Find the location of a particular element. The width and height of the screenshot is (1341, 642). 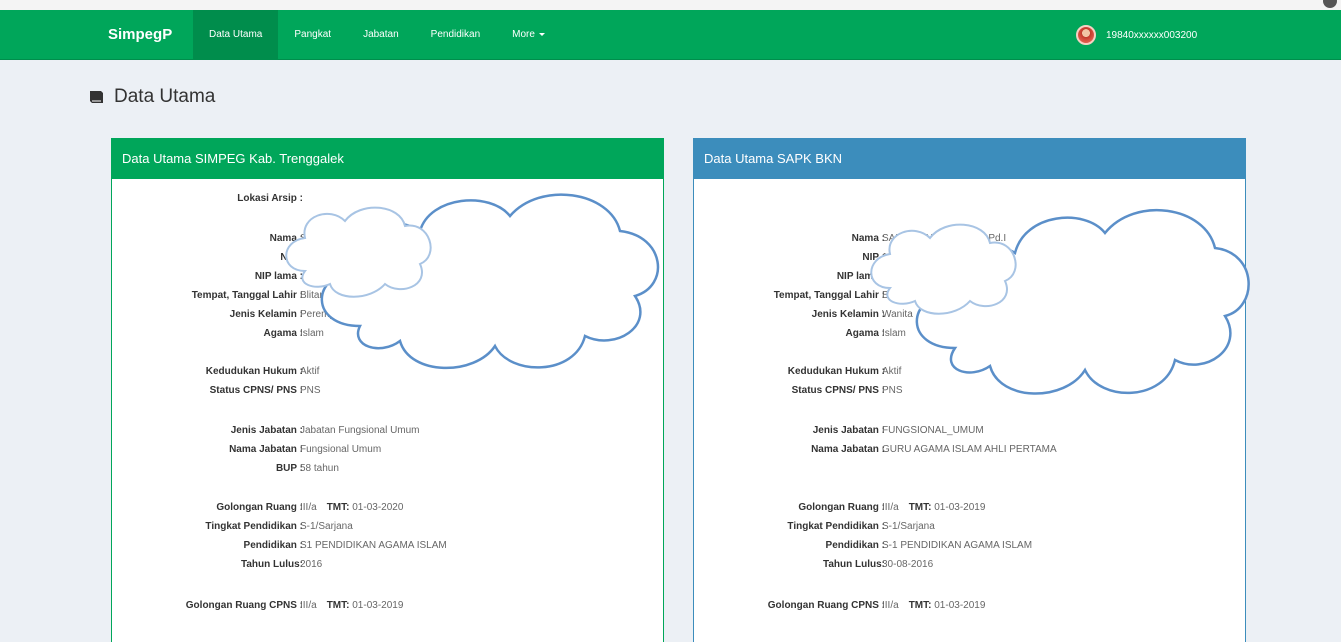

nav-item-more-label: More is located at coordinates (523, 34).